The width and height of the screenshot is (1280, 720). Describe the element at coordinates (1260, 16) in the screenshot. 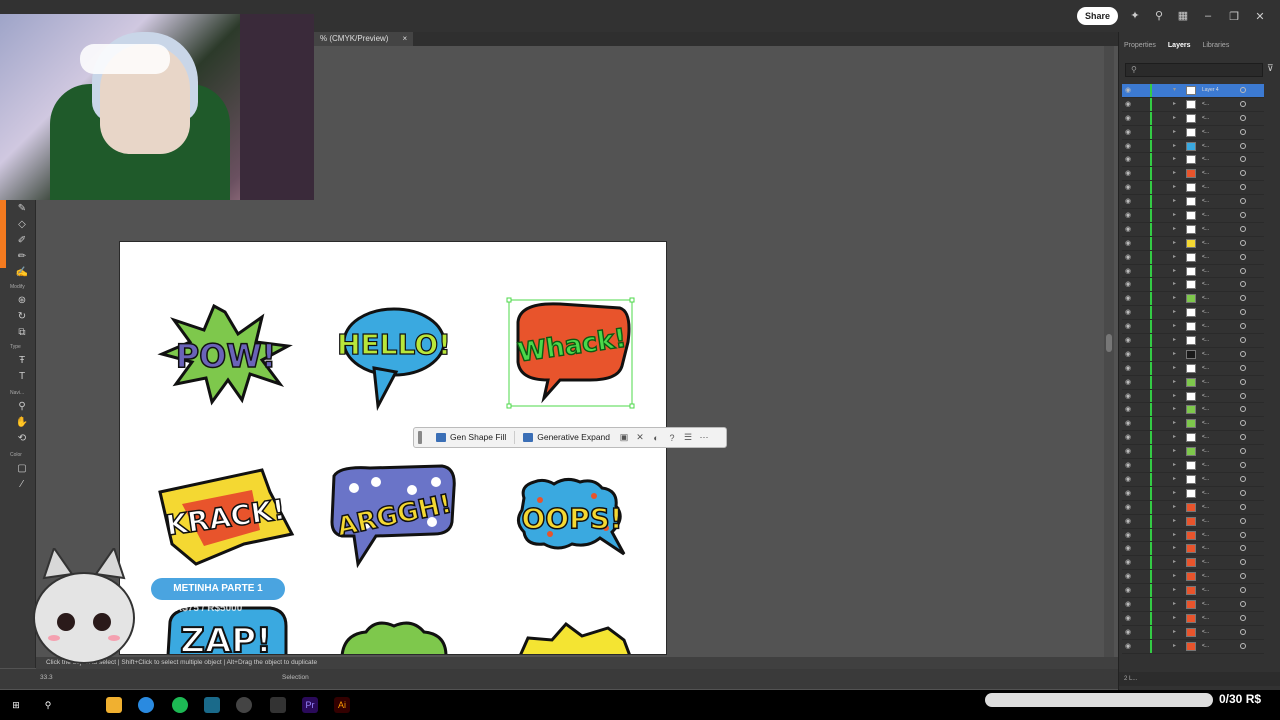

I see `close-icon: ✕` at that location.